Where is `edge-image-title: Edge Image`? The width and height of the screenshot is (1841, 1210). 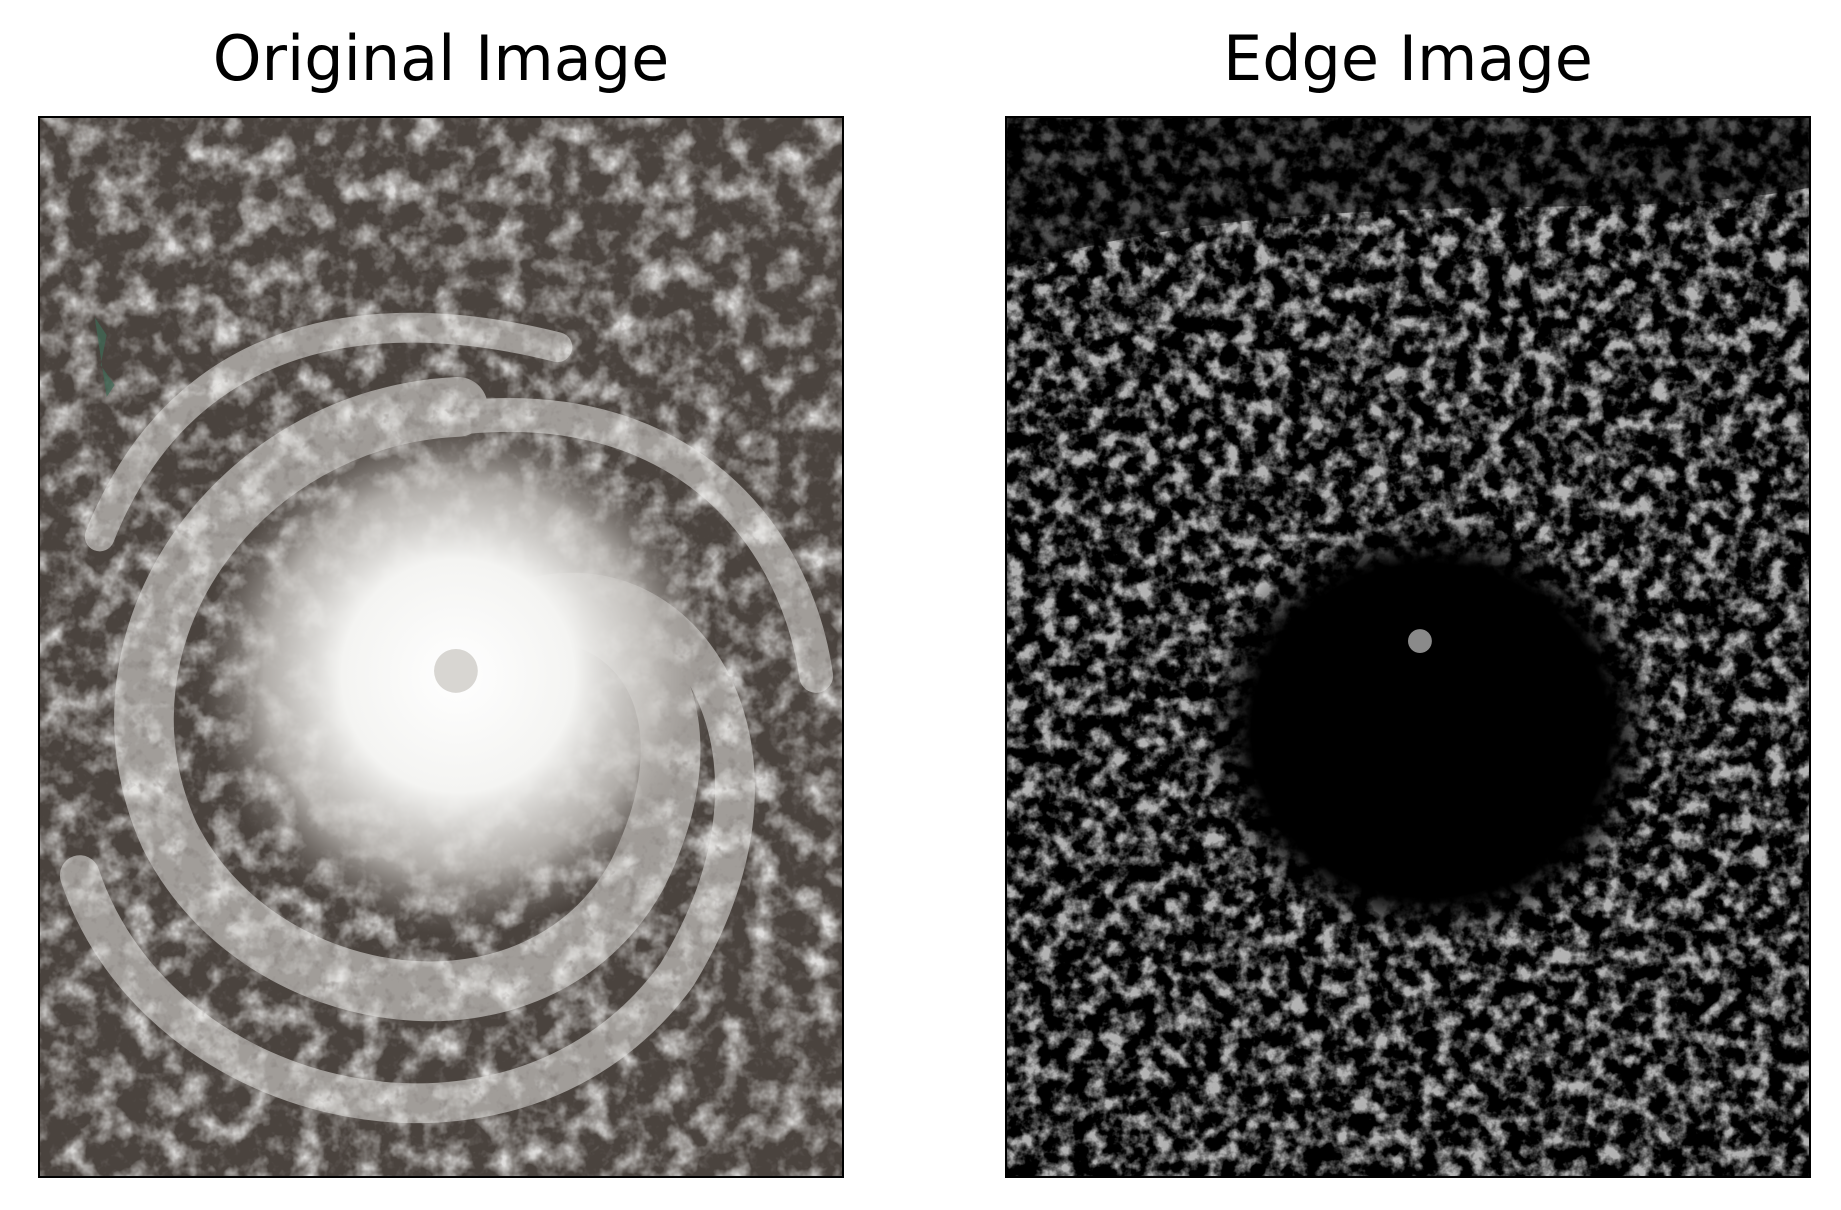
edge-image-title: Edge Image is located at coordinates (1408, 58).